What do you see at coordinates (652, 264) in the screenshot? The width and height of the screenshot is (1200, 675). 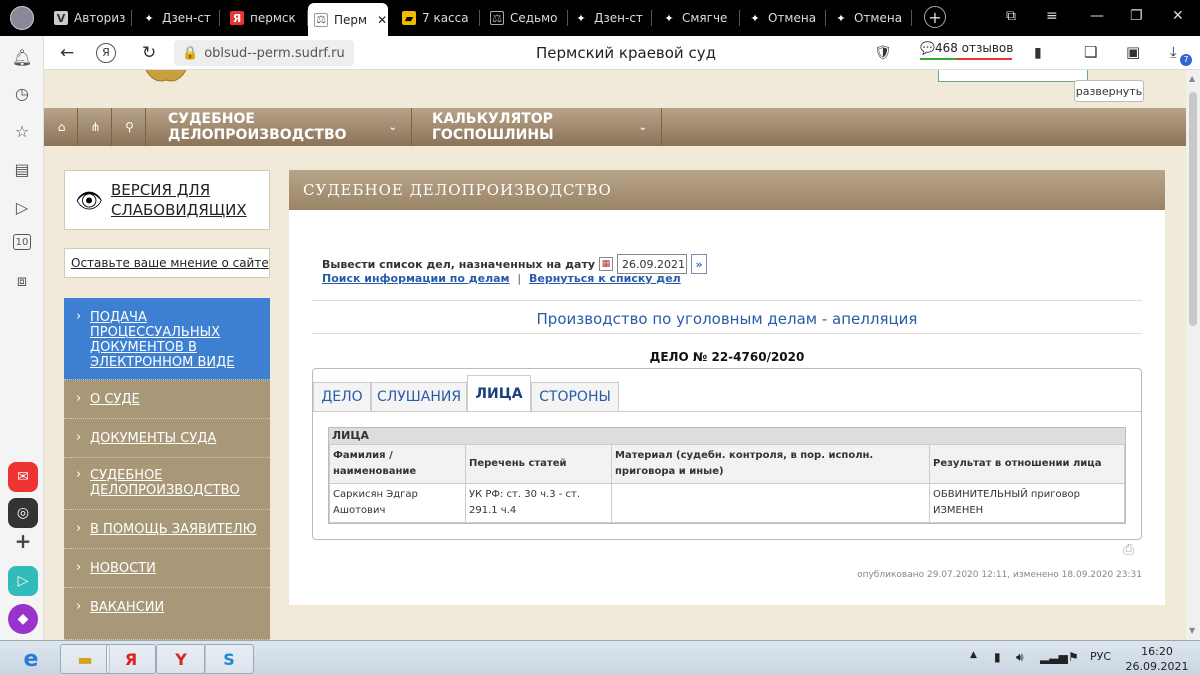 I see `date-input: 26.09.2021` at bounding box center [652, 264].